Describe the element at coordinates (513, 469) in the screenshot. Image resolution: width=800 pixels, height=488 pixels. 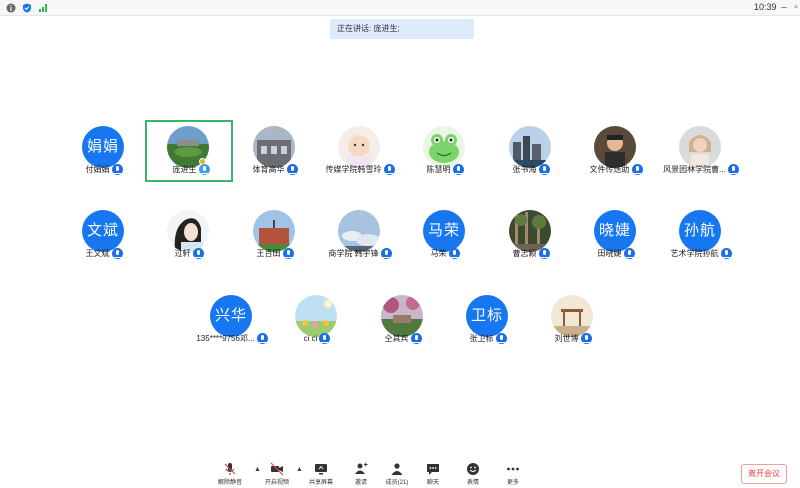
I see `more-icon` at that location.